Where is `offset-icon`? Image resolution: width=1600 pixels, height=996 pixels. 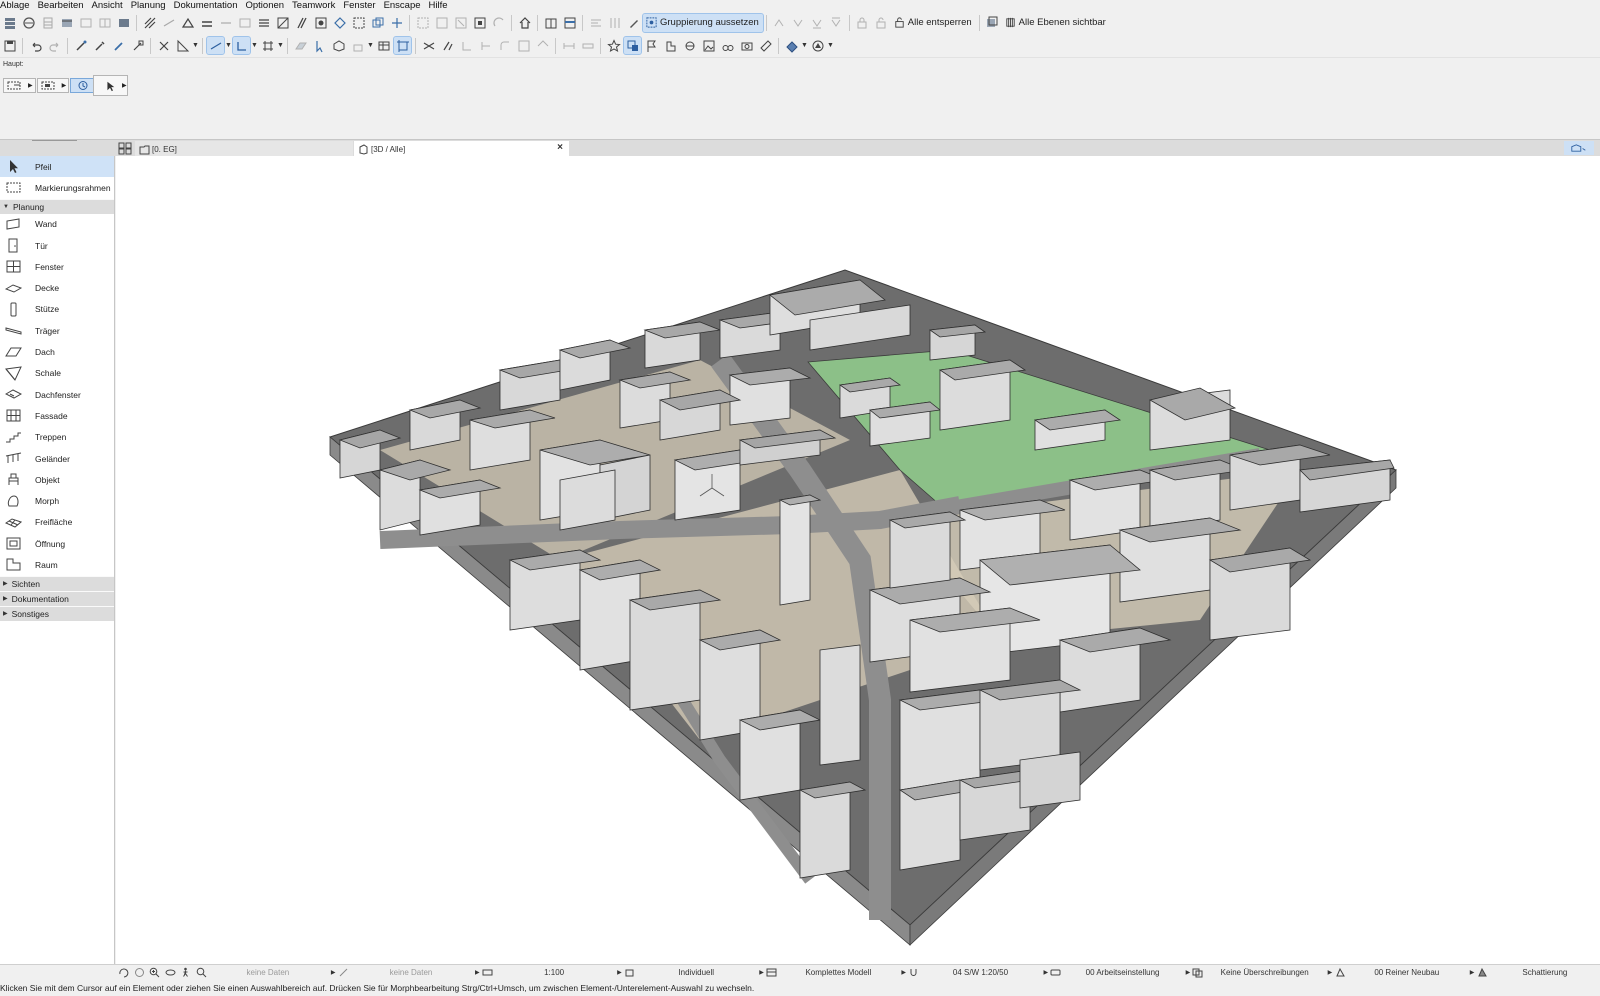 offset-icon is located at coordinates (523, 45).